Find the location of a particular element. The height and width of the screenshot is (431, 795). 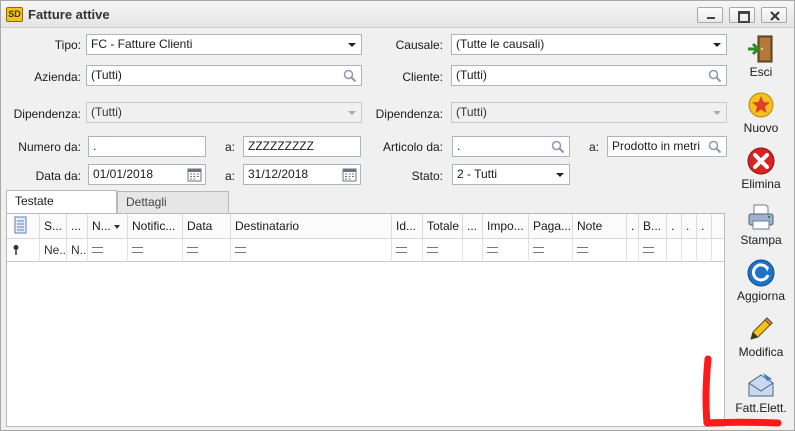

tipo-value: FC - Fatture Clienti is located at coordinates (142, 44).